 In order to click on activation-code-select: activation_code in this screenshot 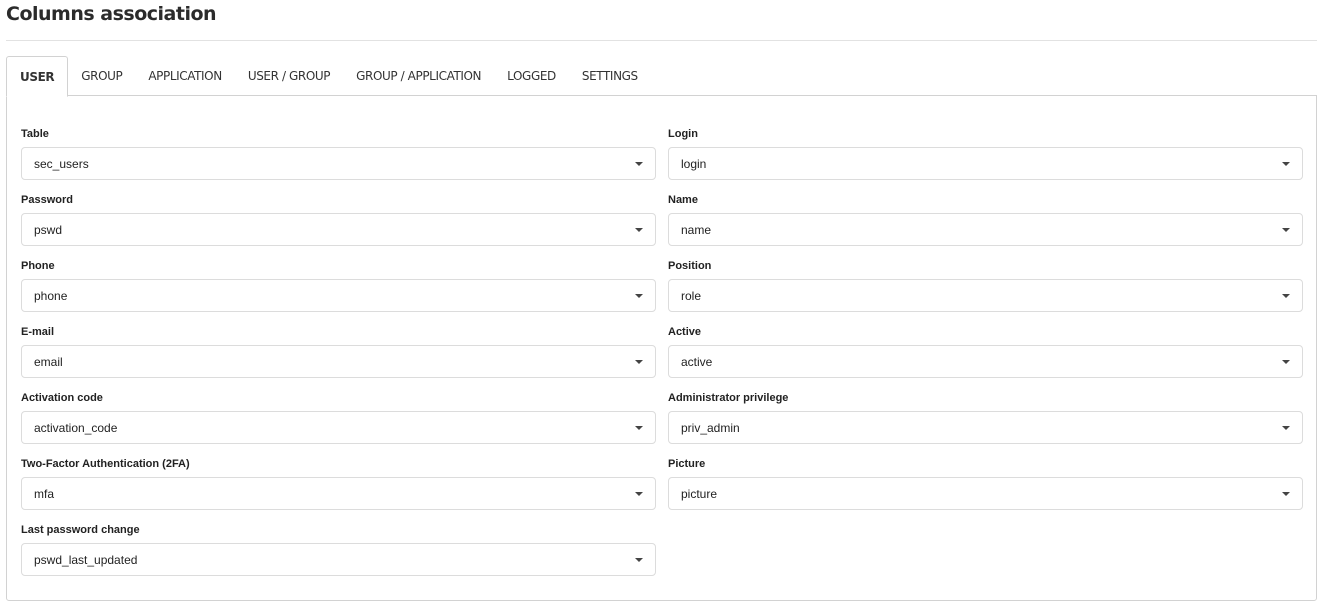, I will do `click(338, 427)`.